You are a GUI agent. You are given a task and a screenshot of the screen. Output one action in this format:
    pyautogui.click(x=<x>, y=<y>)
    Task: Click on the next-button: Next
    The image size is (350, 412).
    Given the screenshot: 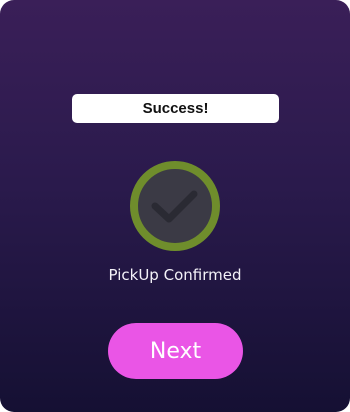 What is the action you would take?
    pyautogui.click(x=175, y=351)
    